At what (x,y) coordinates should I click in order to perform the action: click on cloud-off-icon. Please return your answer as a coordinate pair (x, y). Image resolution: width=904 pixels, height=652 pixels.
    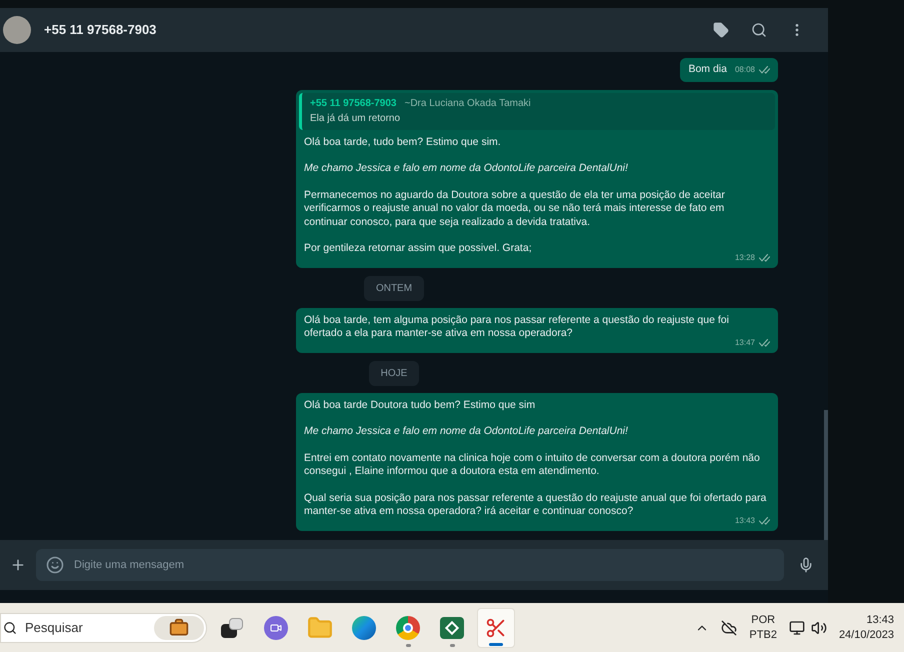
    Looking at the image, I should click on (729, 628).